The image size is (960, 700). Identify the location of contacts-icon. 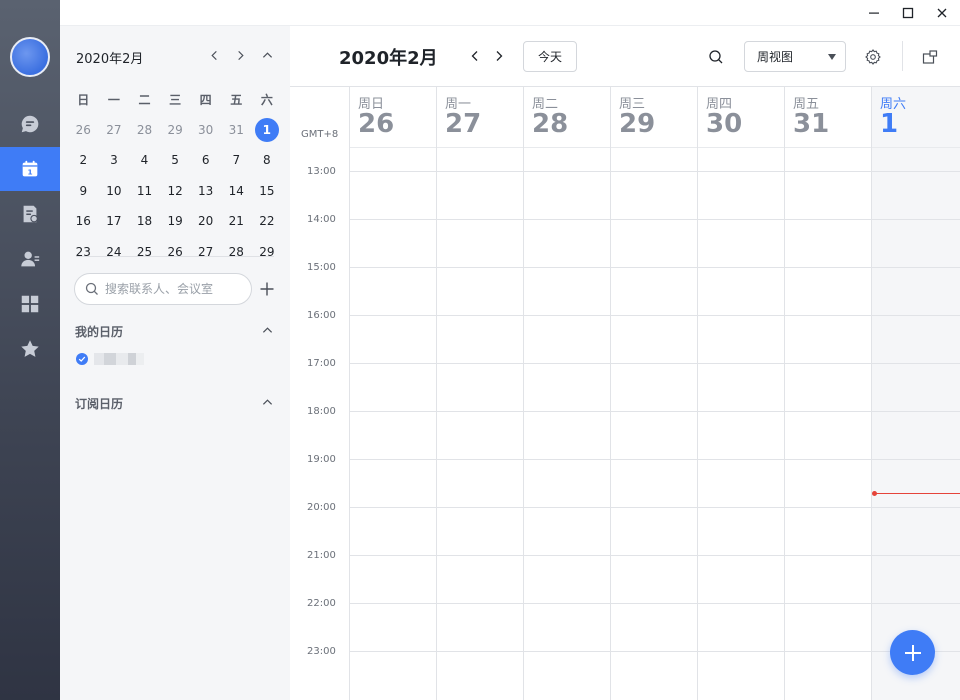
(30, 259).